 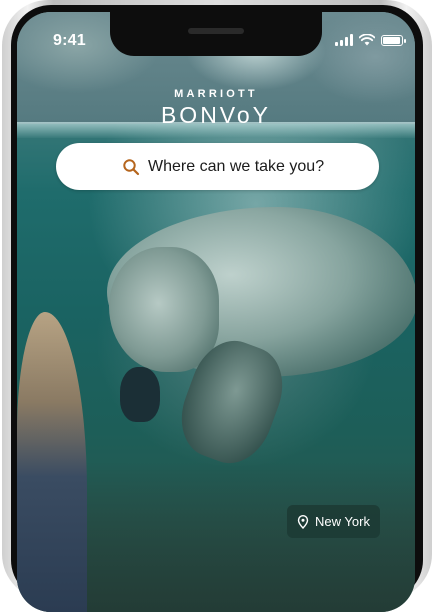 I want to click on background-child-hand, so click(x=140, y=394).